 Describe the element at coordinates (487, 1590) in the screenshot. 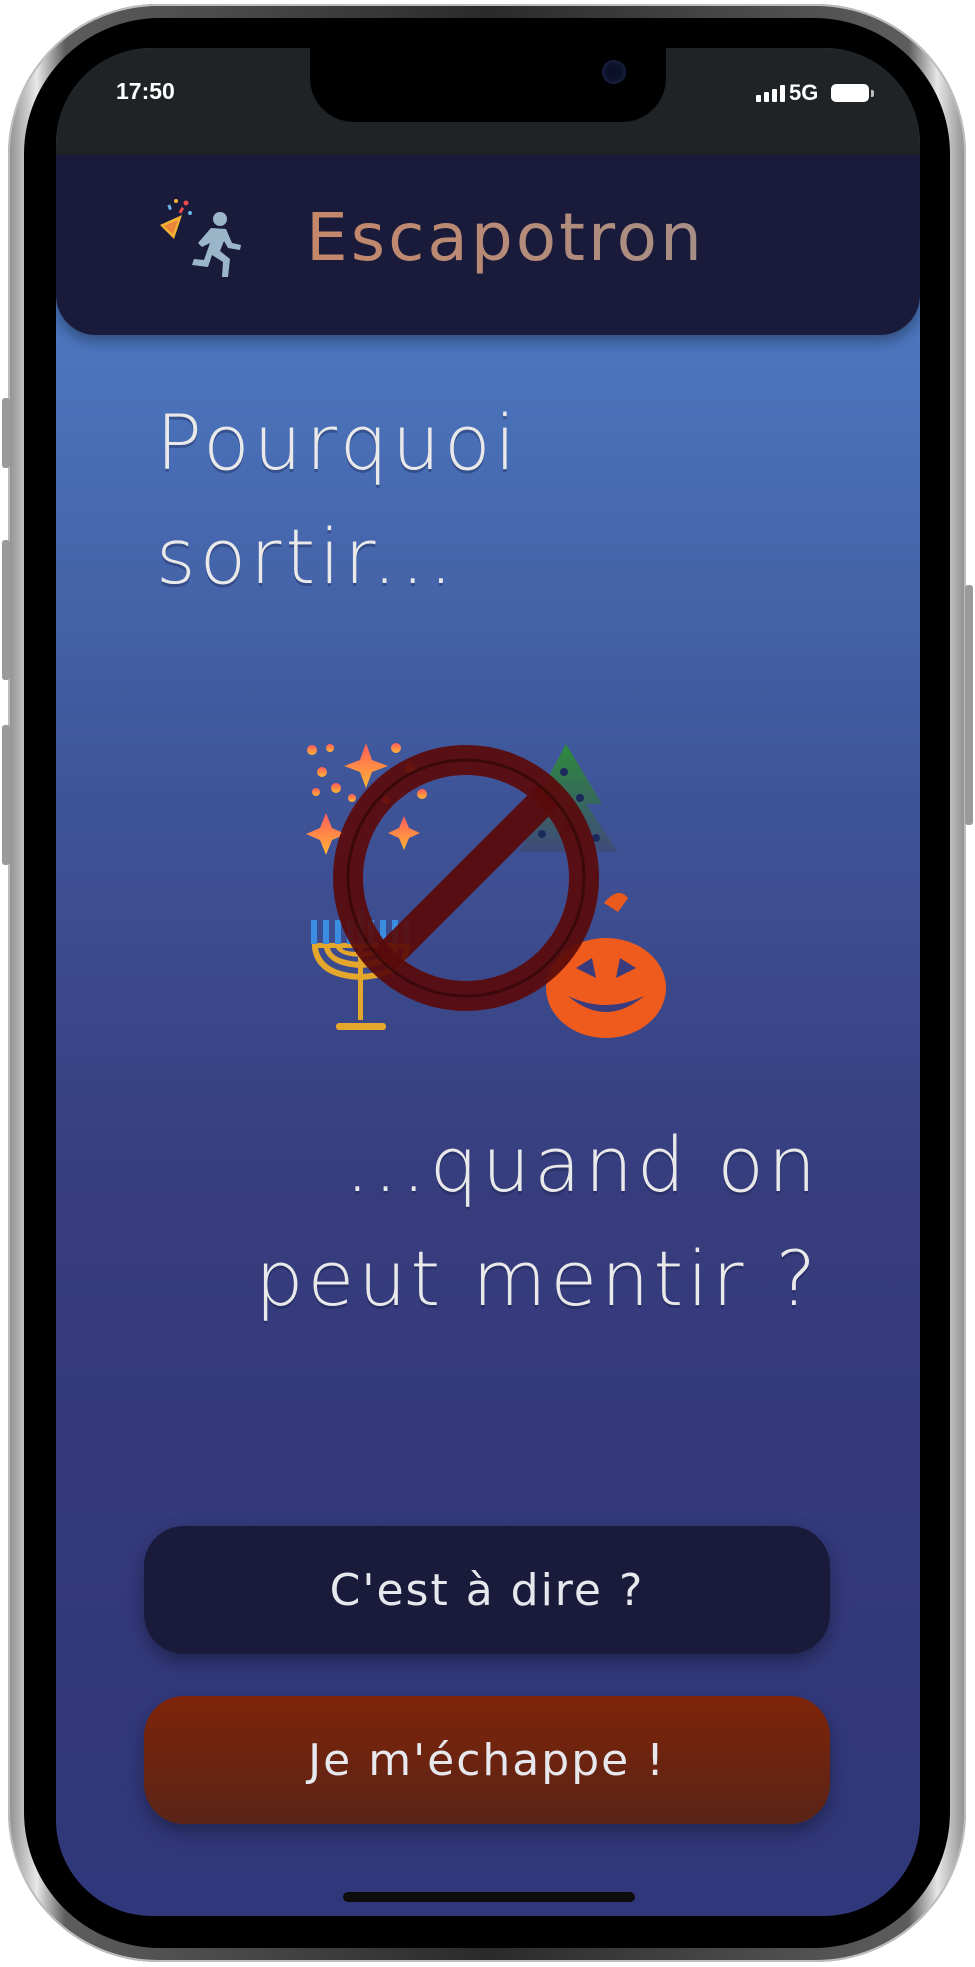

I see `info-button: C'est à dire ?` at that location.